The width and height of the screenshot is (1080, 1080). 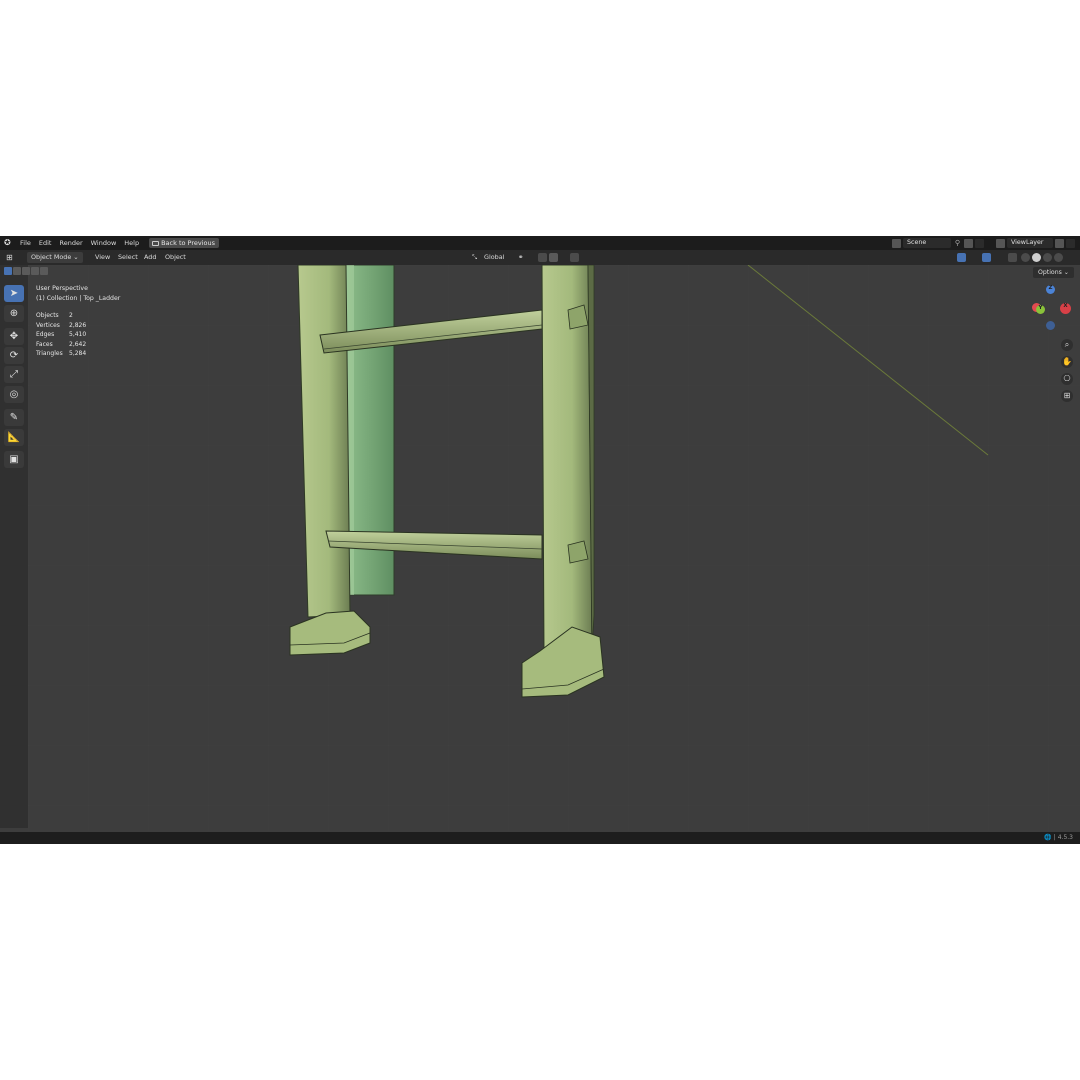 I want to click on lower-bracket, so click(x=578, y=552).